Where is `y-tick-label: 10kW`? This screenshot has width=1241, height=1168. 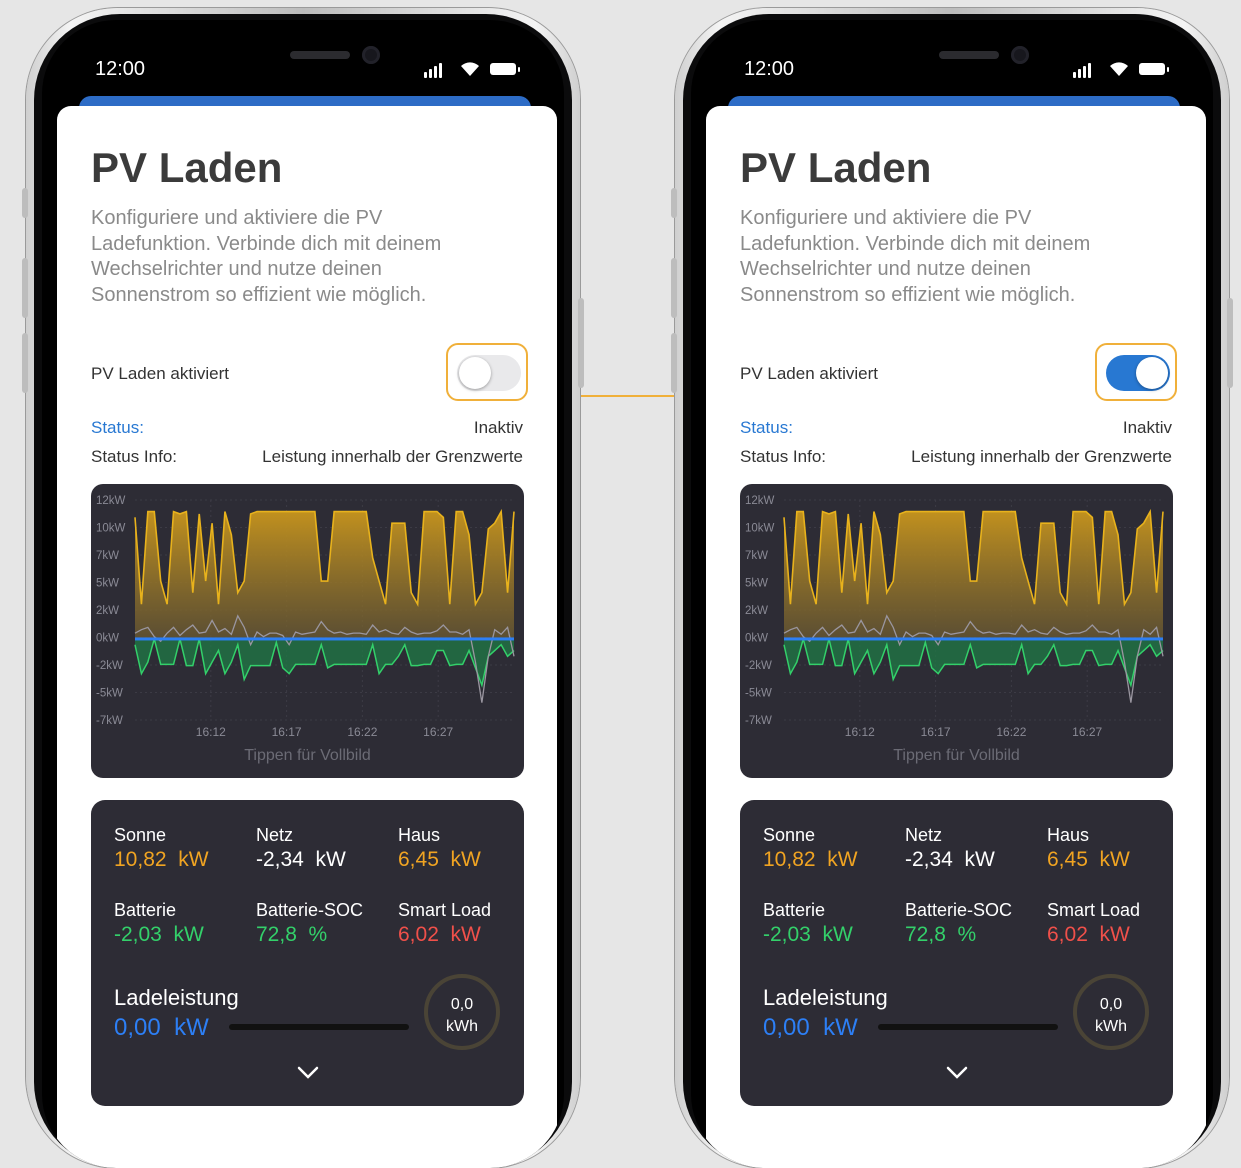 y-tick-label: 10kW is located at coordinates (760, 529).